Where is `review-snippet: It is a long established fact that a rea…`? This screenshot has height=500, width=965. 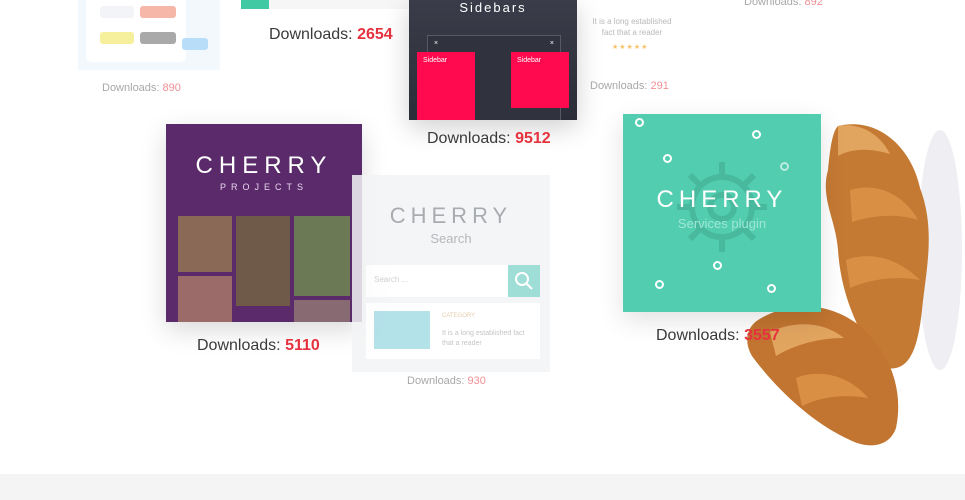
review-snippet: It is a long established fact that a rea… is located at coordinates (632, 27).